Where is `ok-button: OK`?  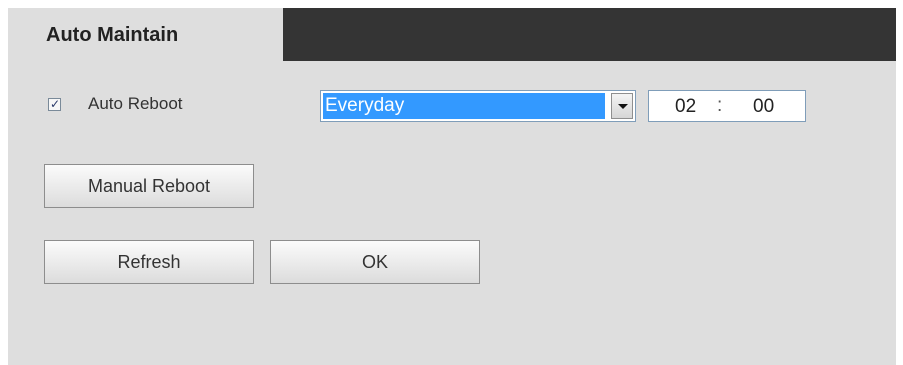 ok-button: OK is located at coordinates (375, 262).